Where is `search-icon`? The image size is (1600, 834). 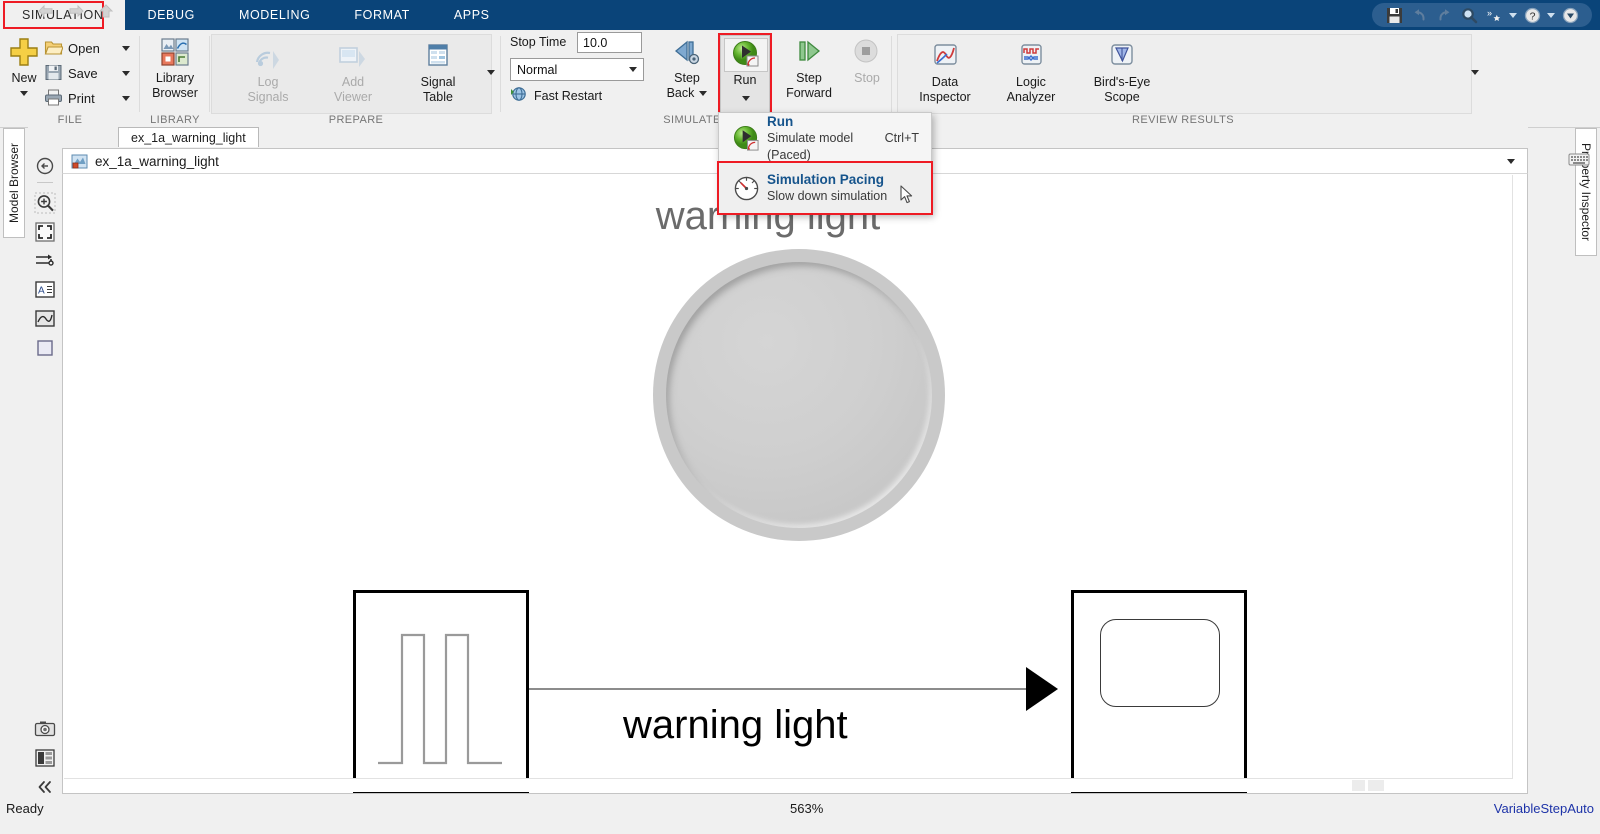 search-icon is located at coordinates (1469, 15).